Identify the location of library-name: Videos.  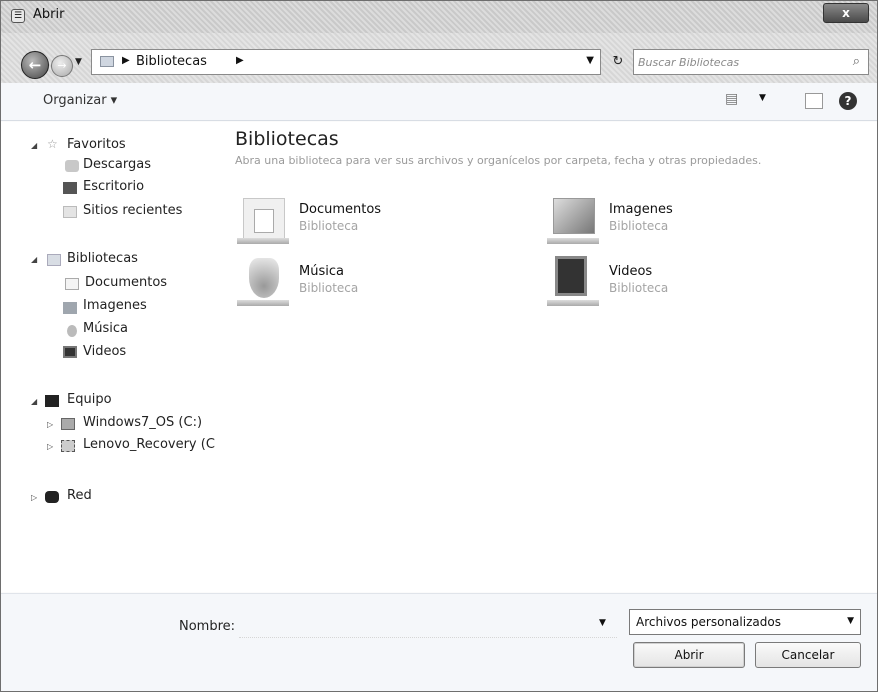
(631, 271).